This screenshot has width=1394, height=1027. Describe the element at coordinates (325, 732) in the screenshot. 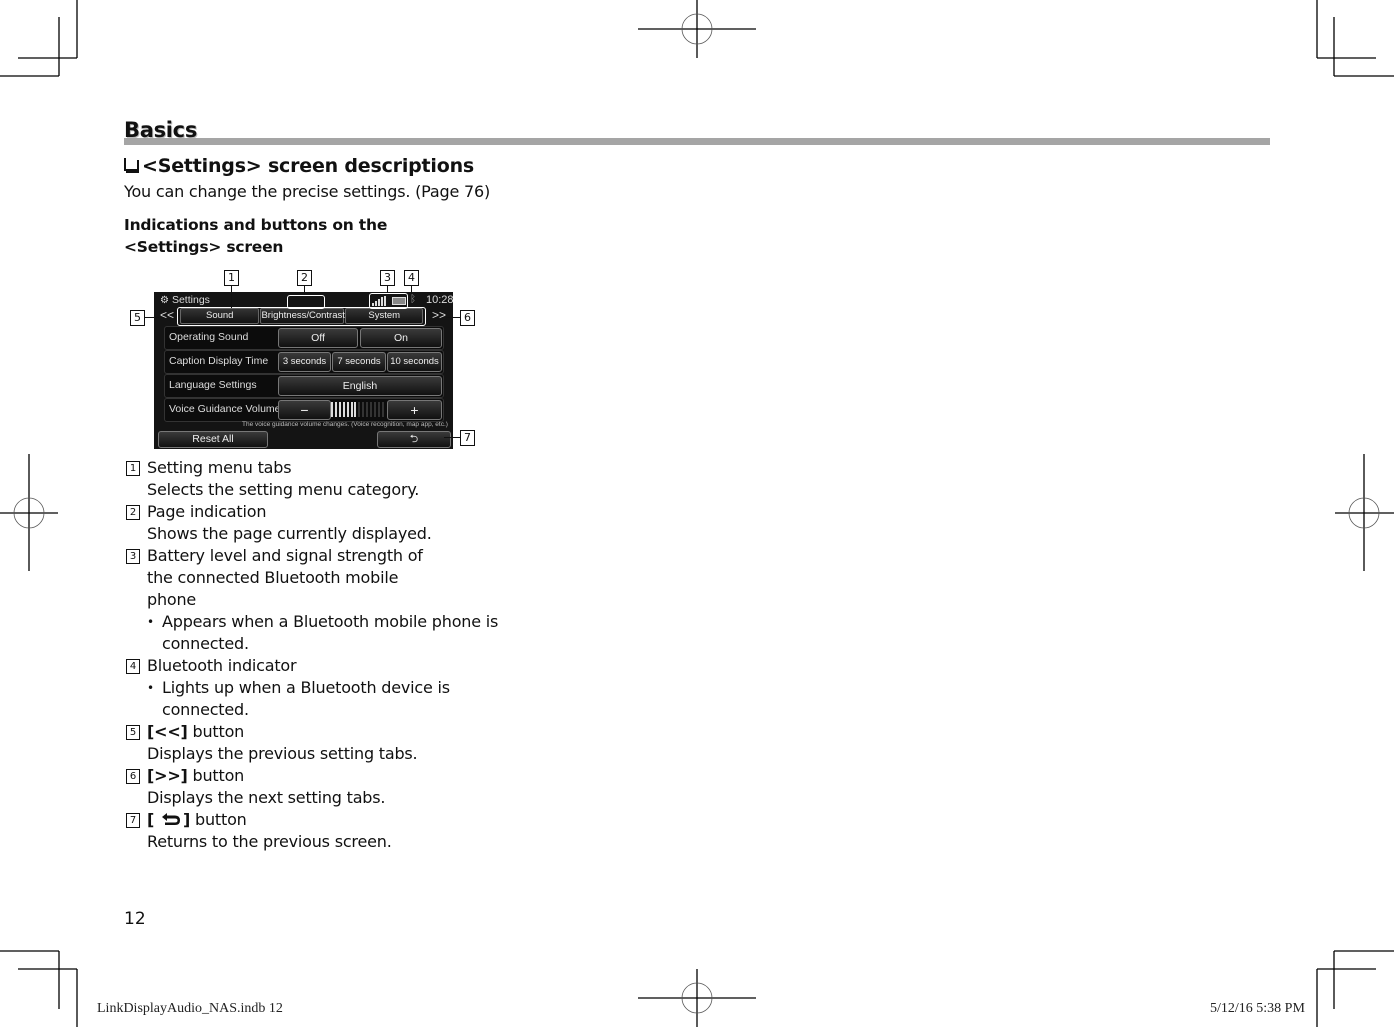

I see `item-title: [<<] button` at that location.